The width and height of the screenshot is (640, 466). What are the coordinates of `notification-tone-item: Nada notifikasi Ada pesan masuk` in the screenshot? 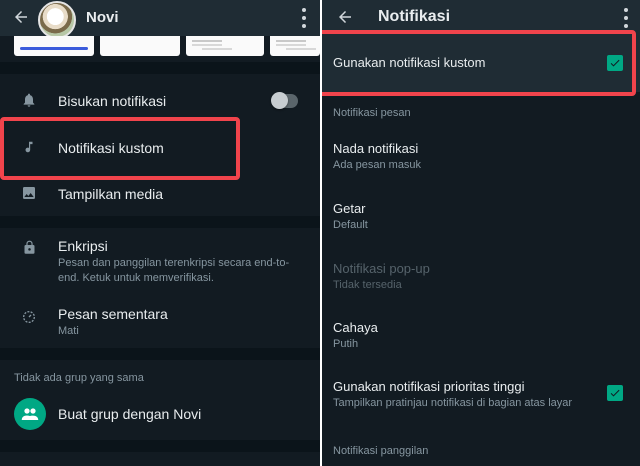 It's located at (481, 154).